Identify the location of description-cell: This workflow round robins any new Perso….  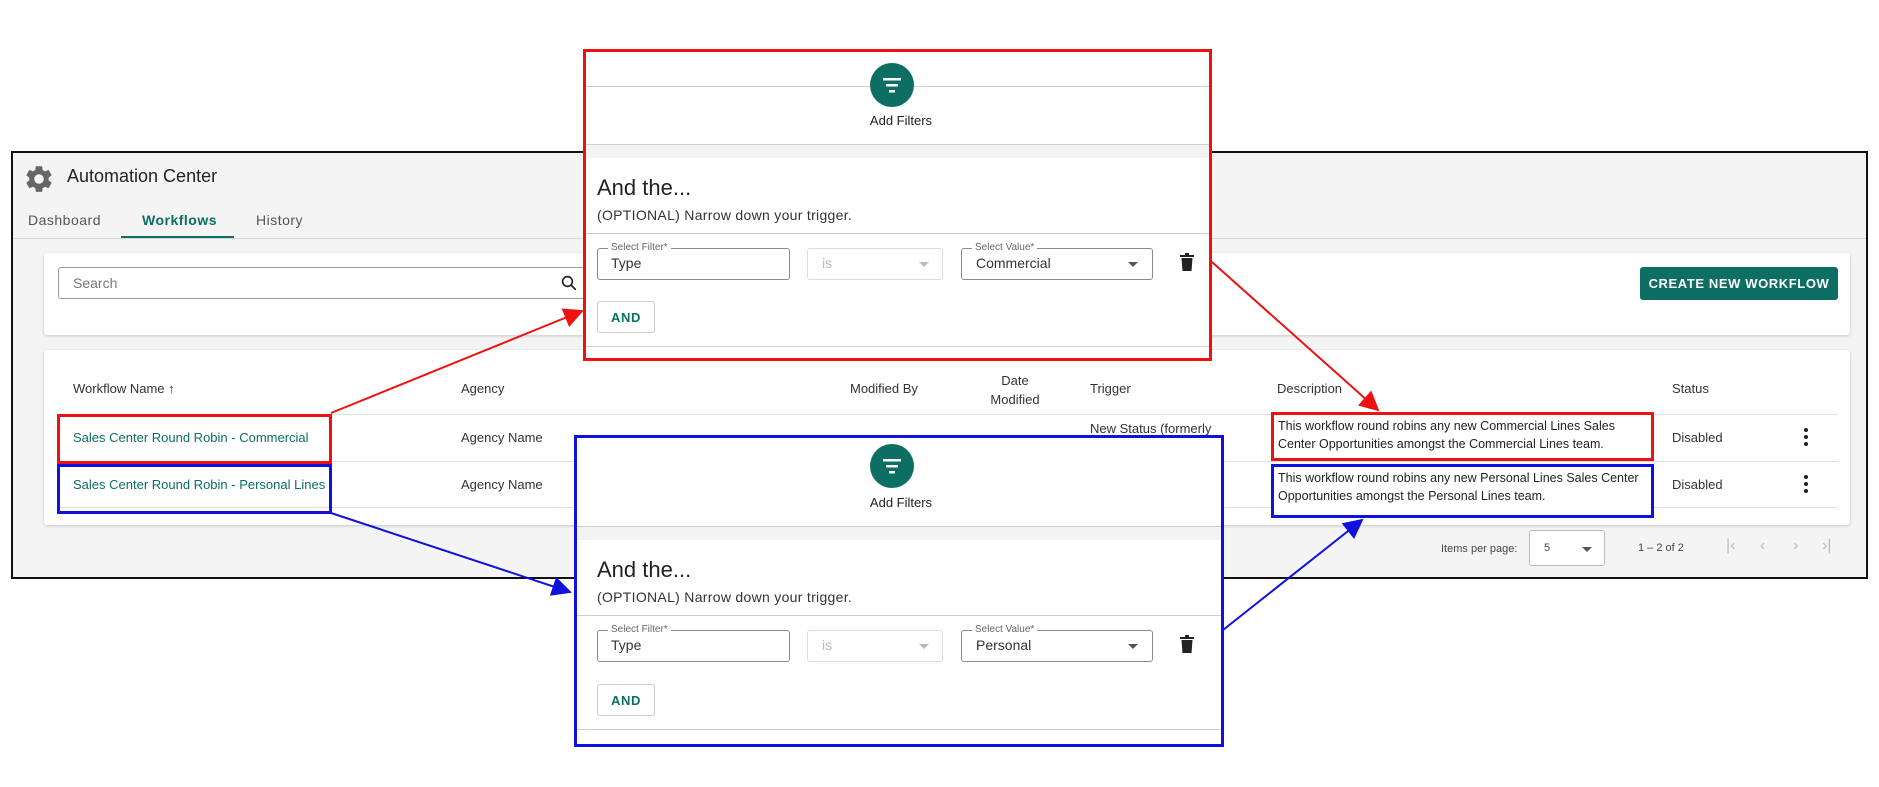
(1458, 487).